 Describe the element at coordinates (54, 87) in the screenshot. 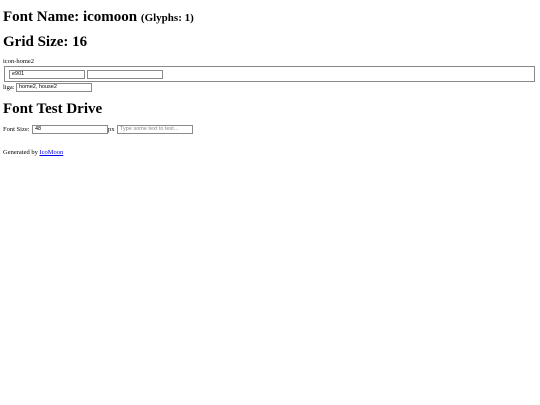

I see `liga-input` at that location.